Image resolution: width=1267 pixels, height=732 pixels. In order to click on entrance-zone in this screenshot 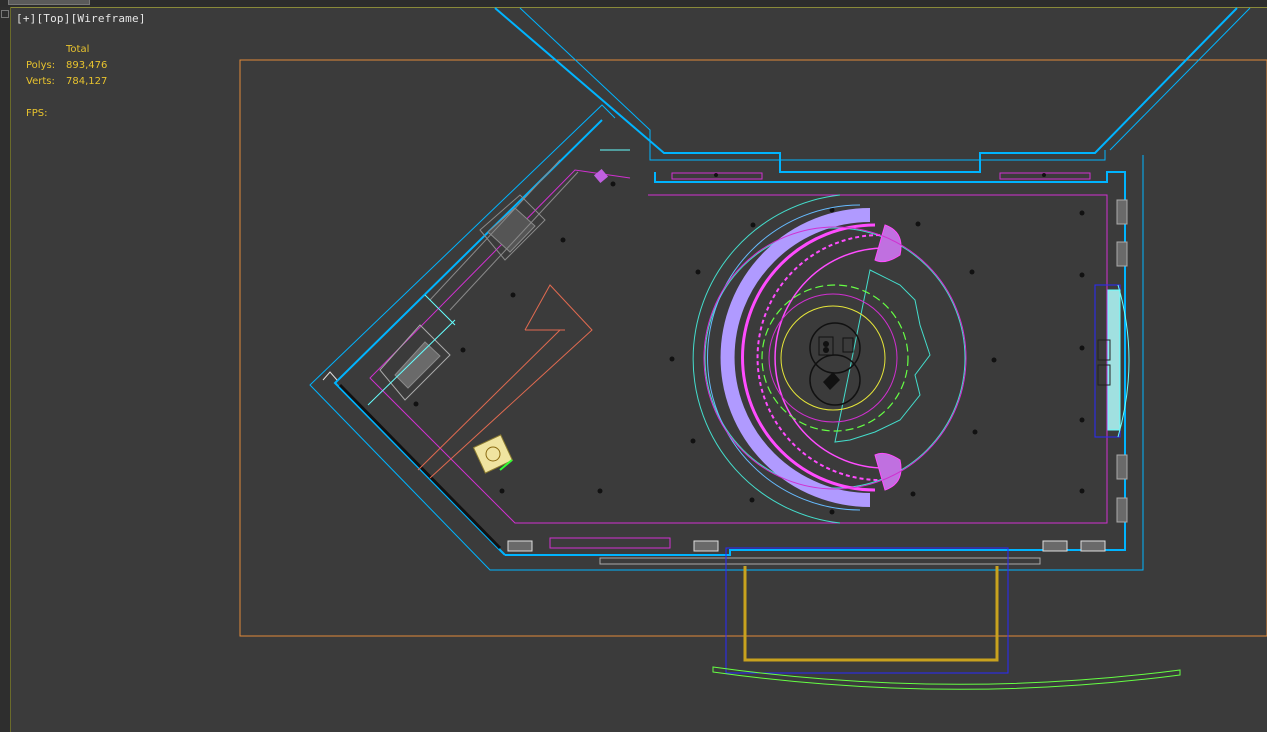, I will do `click(867, 610)`.